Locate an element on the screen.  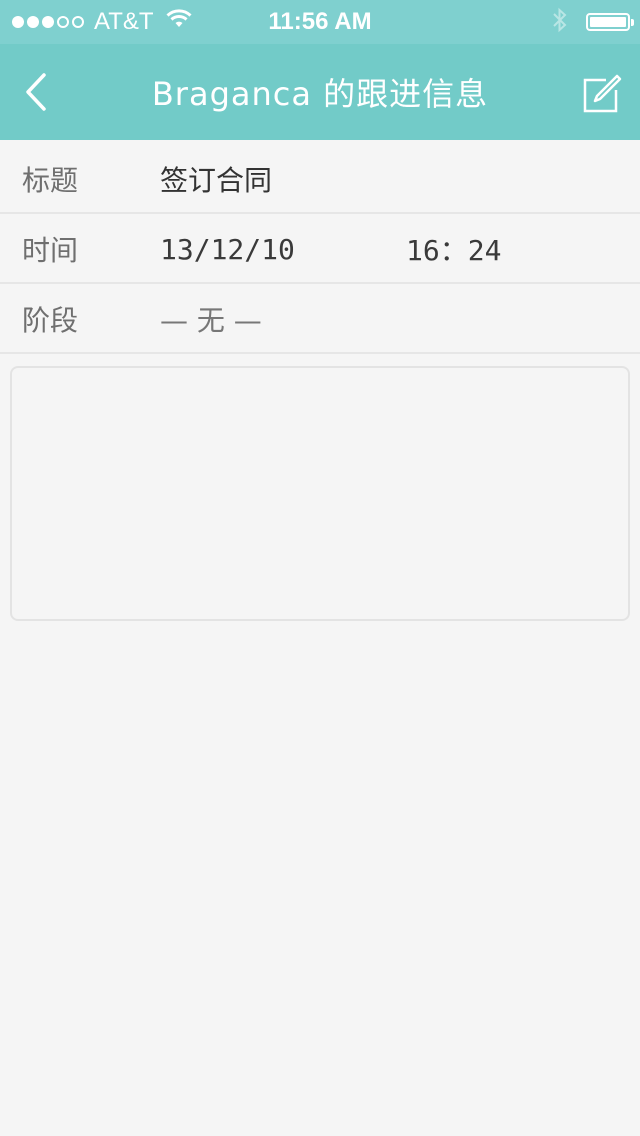
status-time: 11:56 AM is located at coordinates (320, 21).